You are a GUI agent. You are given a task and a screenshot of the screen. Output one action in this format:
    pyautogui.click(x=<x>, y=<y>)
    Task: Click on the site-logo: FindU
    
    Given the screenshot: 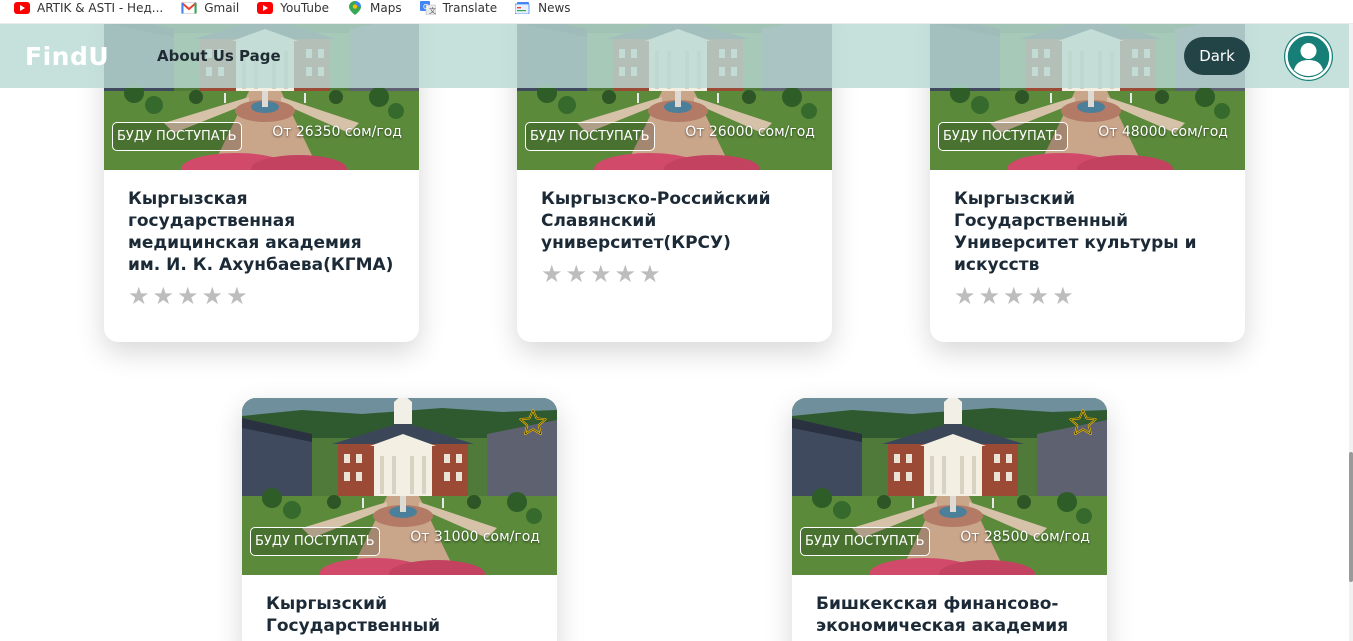 What is the action you would take?
    pyautogui.click(x=67, y=56)
    